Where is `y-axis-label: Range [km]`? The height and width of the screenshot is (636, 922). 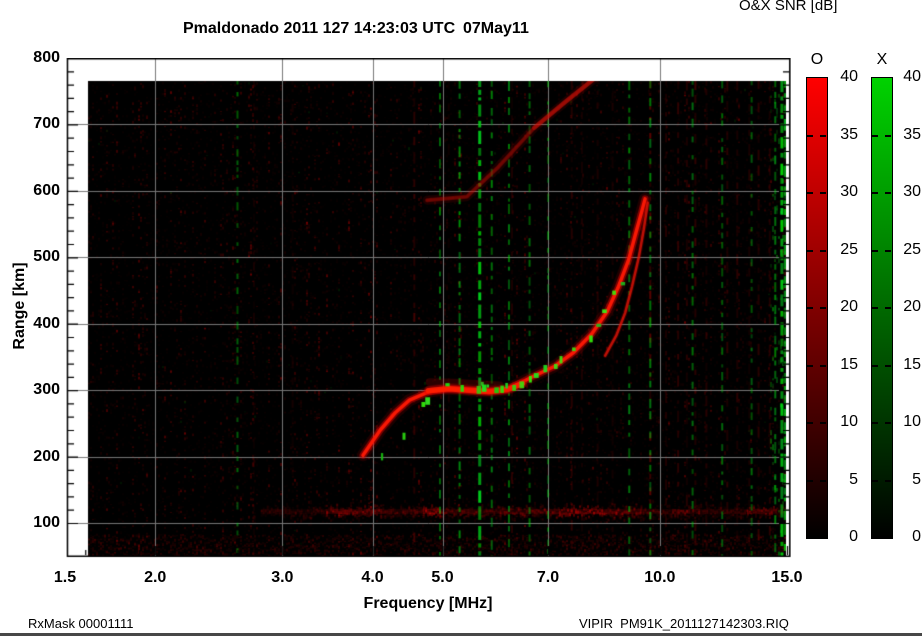
y-axis-label: Range [km] is located at coordinates (19, 306).